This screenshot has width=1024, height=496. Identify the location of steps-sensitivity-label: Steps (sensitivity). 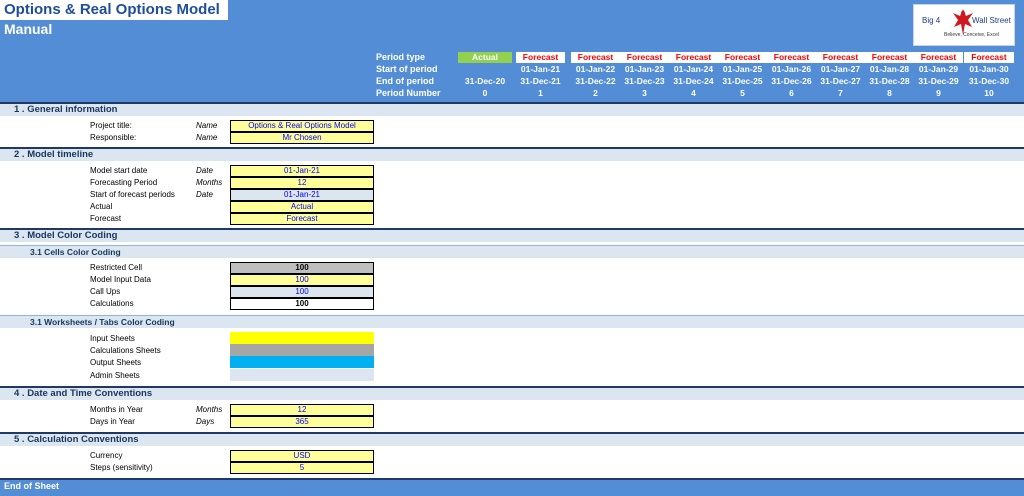
(121, 467).